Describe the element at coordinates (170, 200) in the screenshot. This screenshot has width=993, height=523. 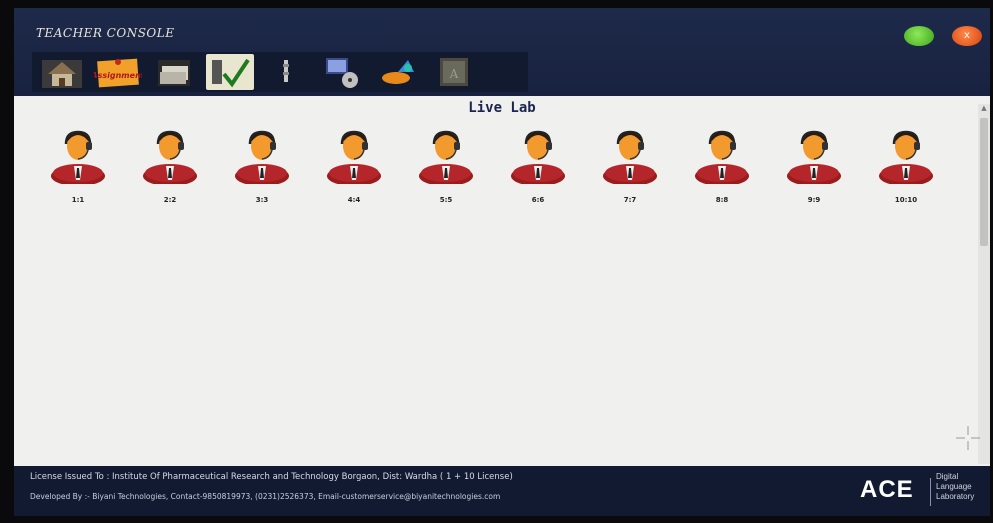
I see `student-seat-label: 2:2` at that location.